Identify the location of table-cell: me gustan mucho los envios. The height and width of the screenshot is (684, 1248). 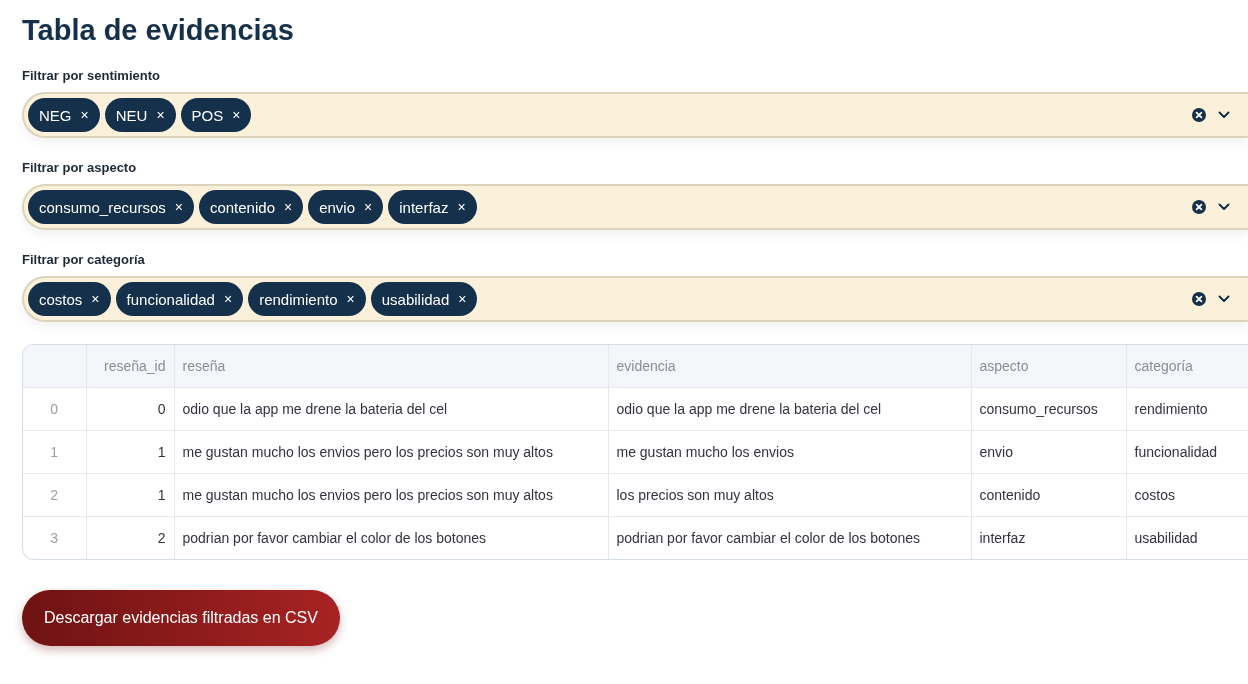
(705, 452).